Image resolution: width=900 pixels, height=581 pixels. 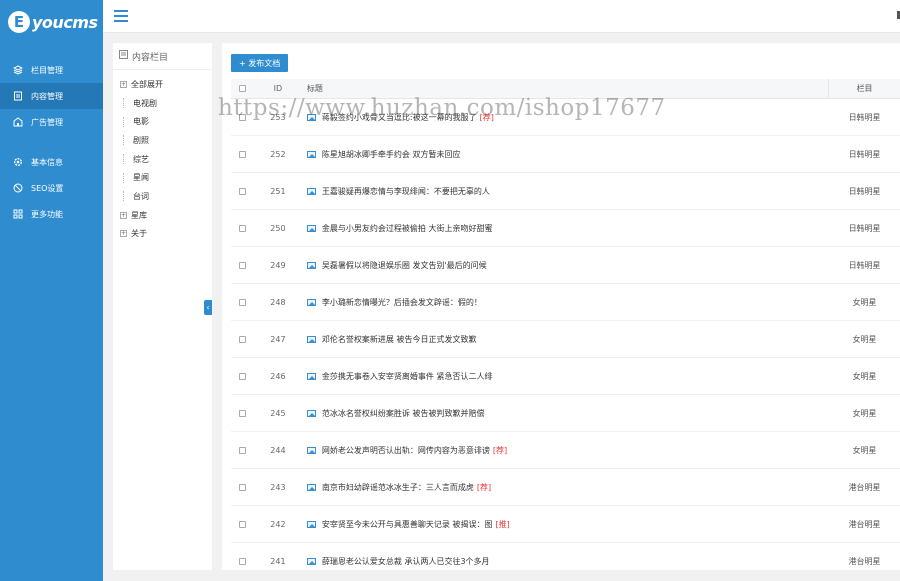 What do you see at coordinates (565, 228) in the screenshot?
I see `table-row: 250 金晨与小男友约会过程被偷拍 大街上亲吻好甜蜜 日韩明星` at bounding box center [565, 228].